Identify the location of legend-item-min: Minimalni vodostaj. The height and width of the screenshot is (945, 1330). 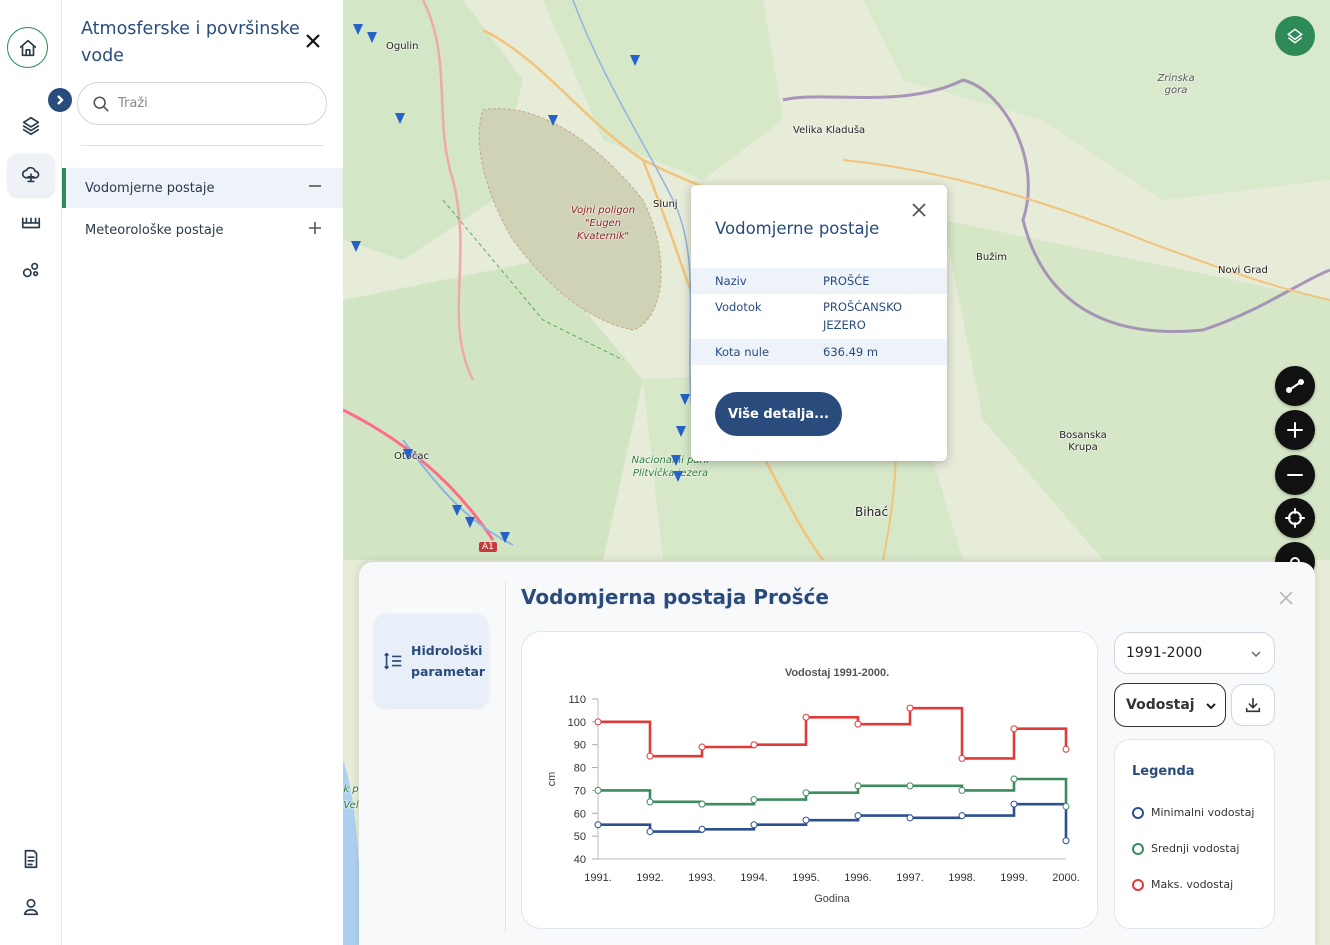
(1193, 812).